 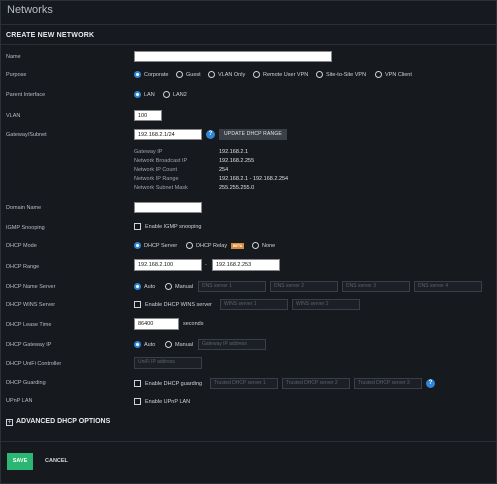 What do you see at coordinates (184, 345) in the screenshot?
I see `gateway-ip-option-label: Manual` at bounding box center [184, 345].